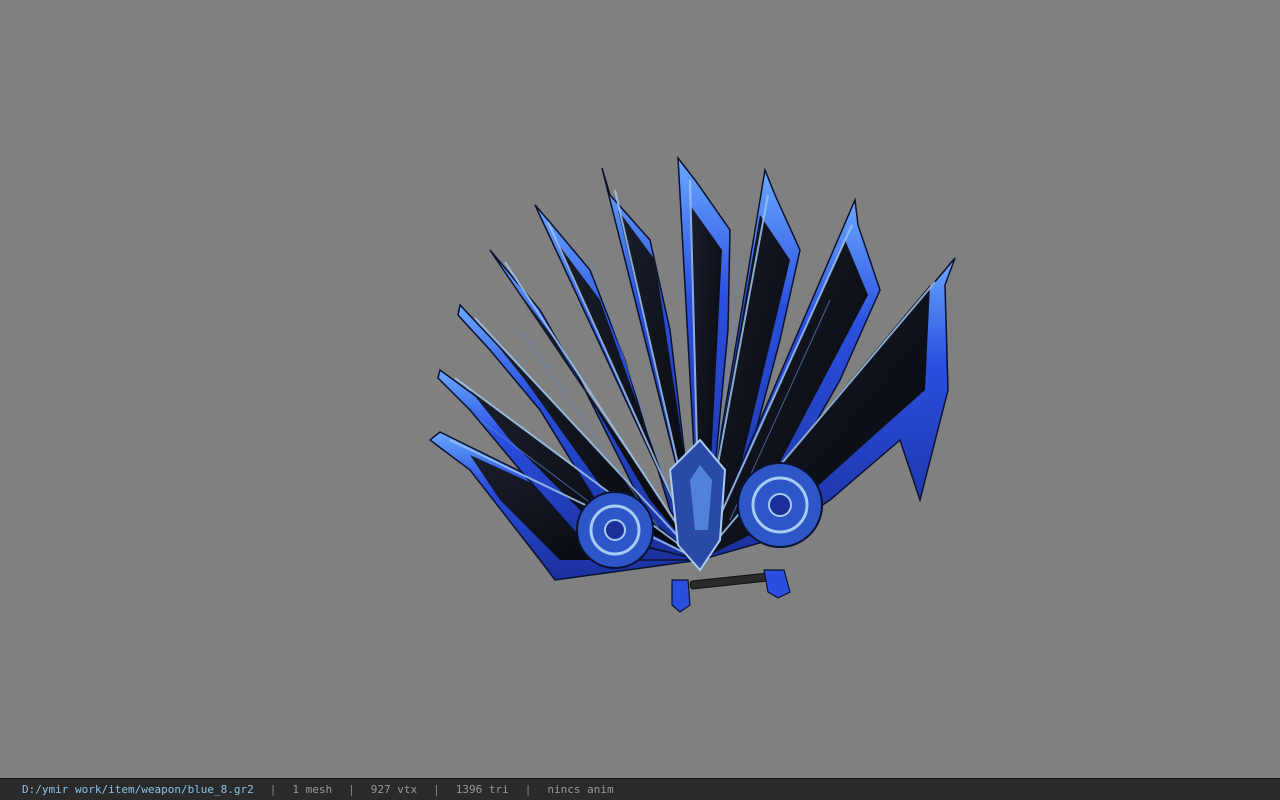  What do you see at coordinates (731, 591) in the screenshot?
I see `fan-handle` at bounding box center [731, 591].